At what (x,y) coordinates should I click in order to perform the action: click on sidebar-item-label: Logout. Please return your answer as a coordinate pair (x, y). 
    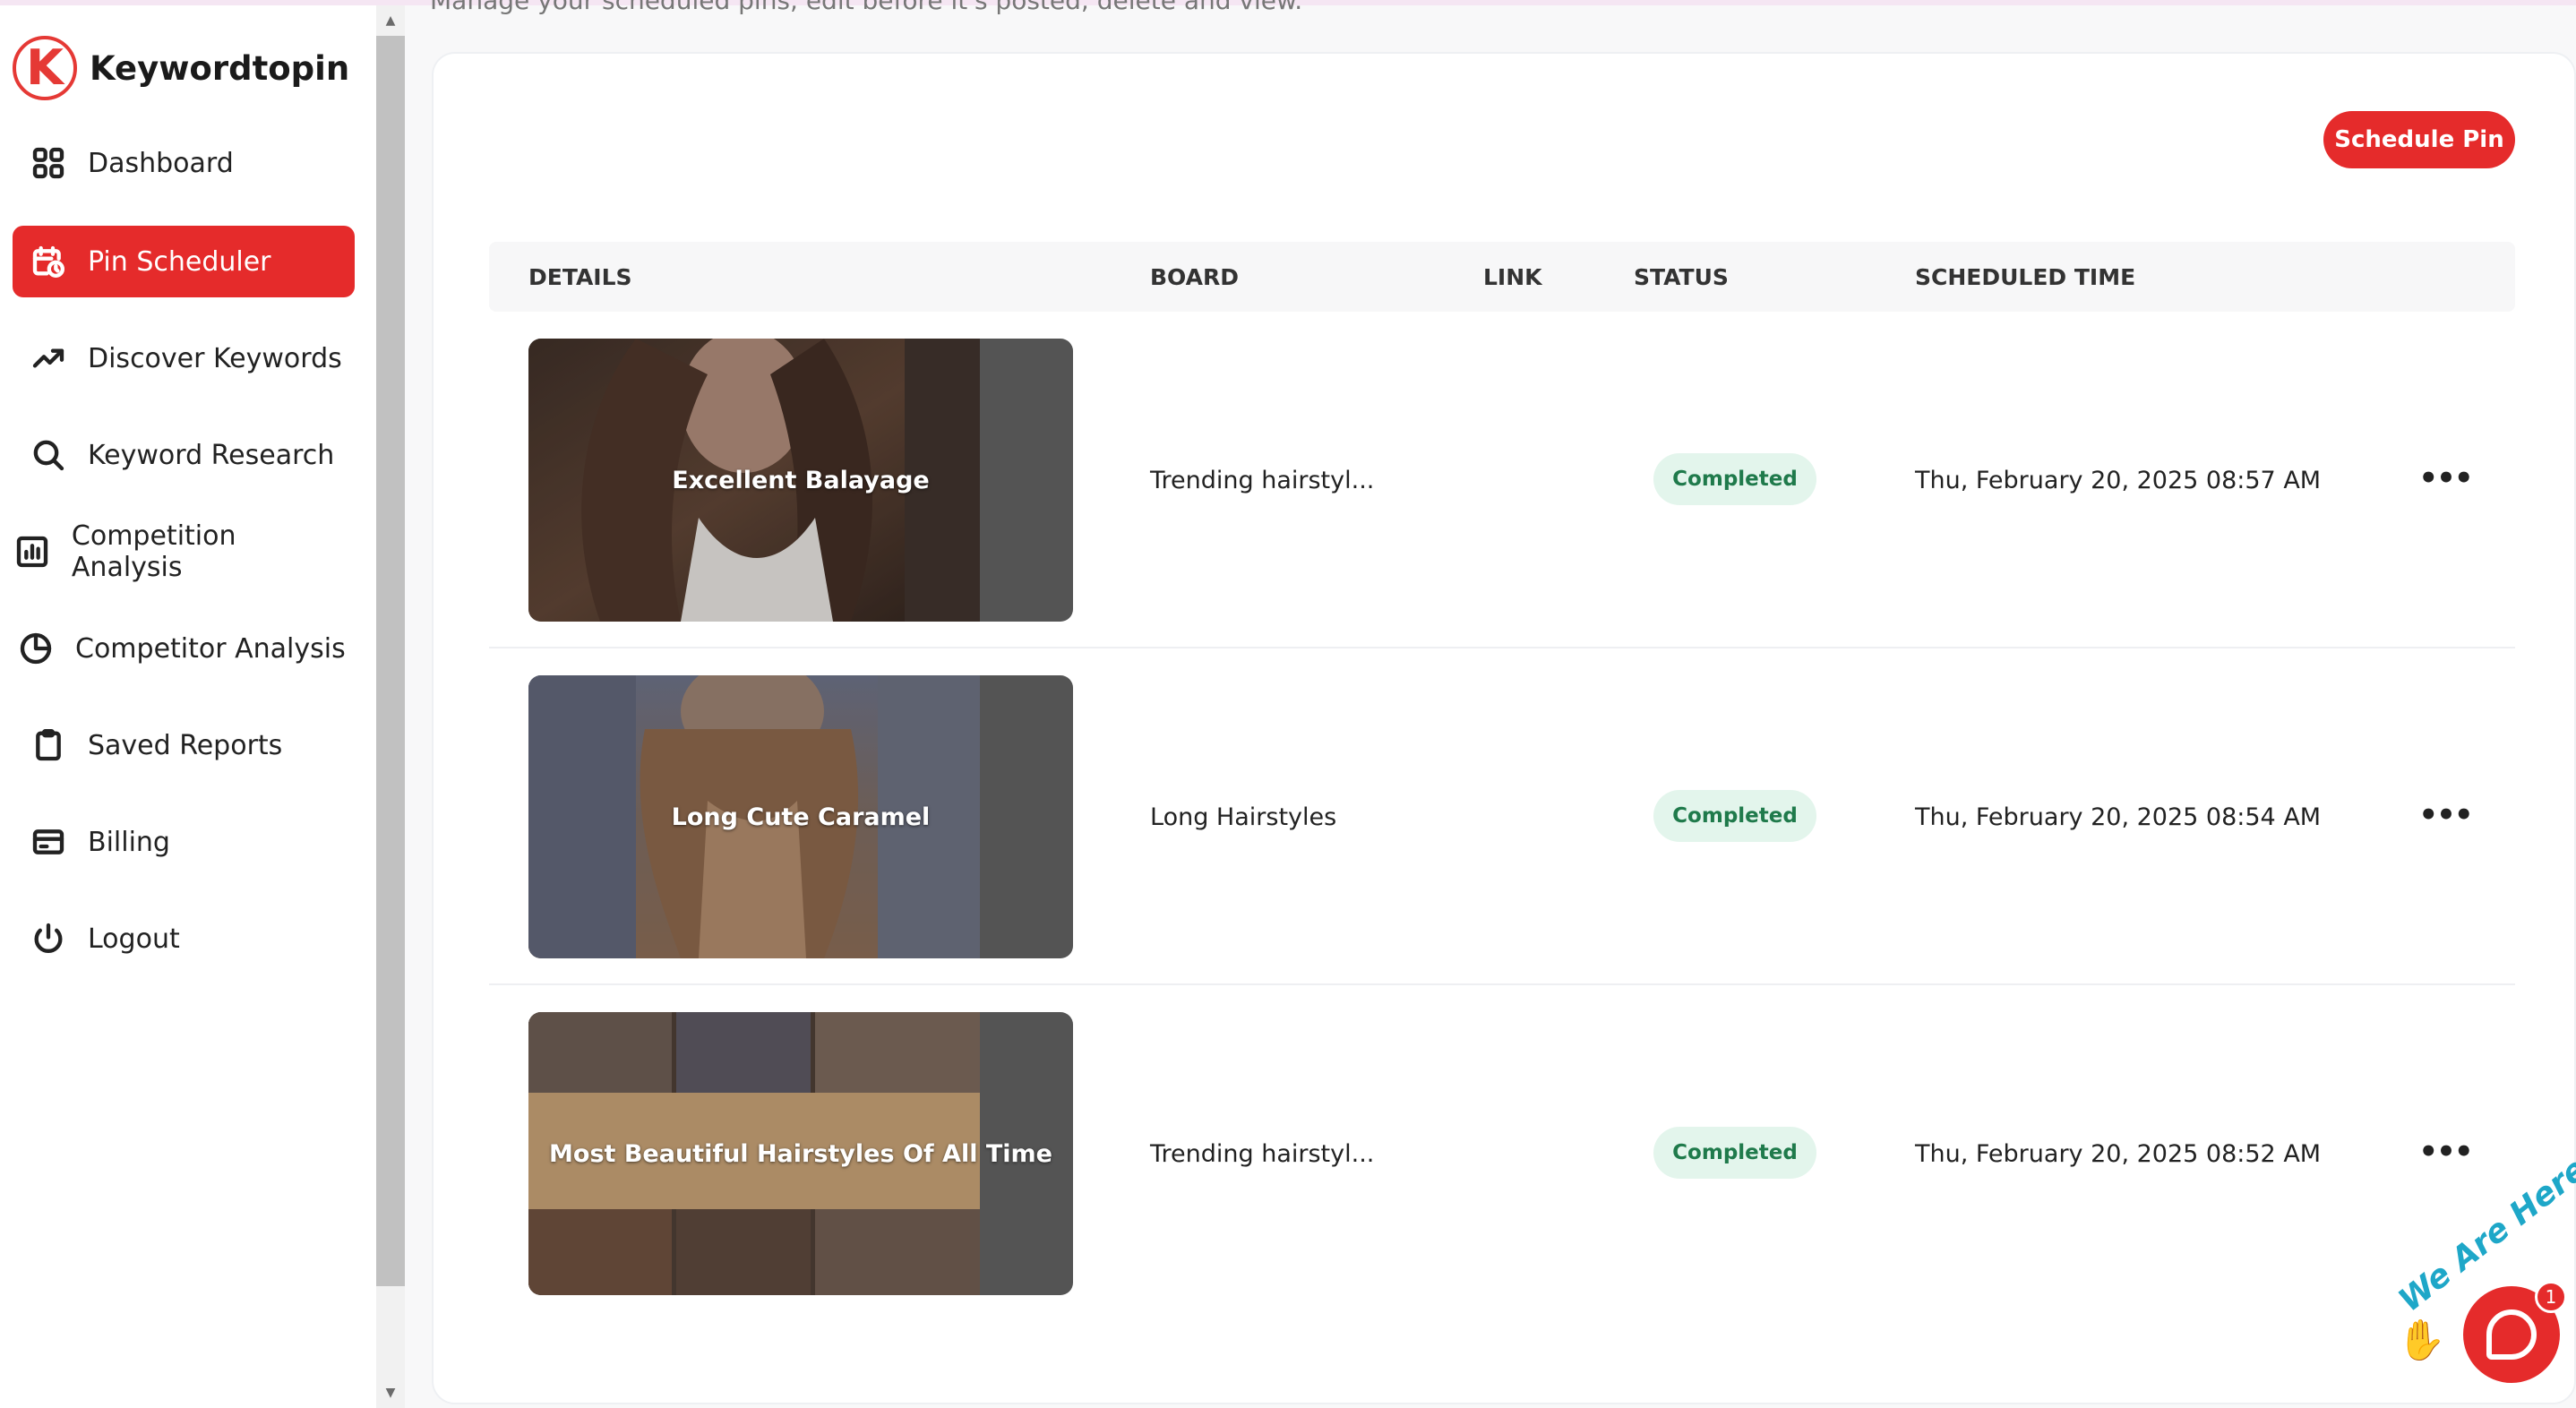
    Looking at the image, I should click on (134, 939).